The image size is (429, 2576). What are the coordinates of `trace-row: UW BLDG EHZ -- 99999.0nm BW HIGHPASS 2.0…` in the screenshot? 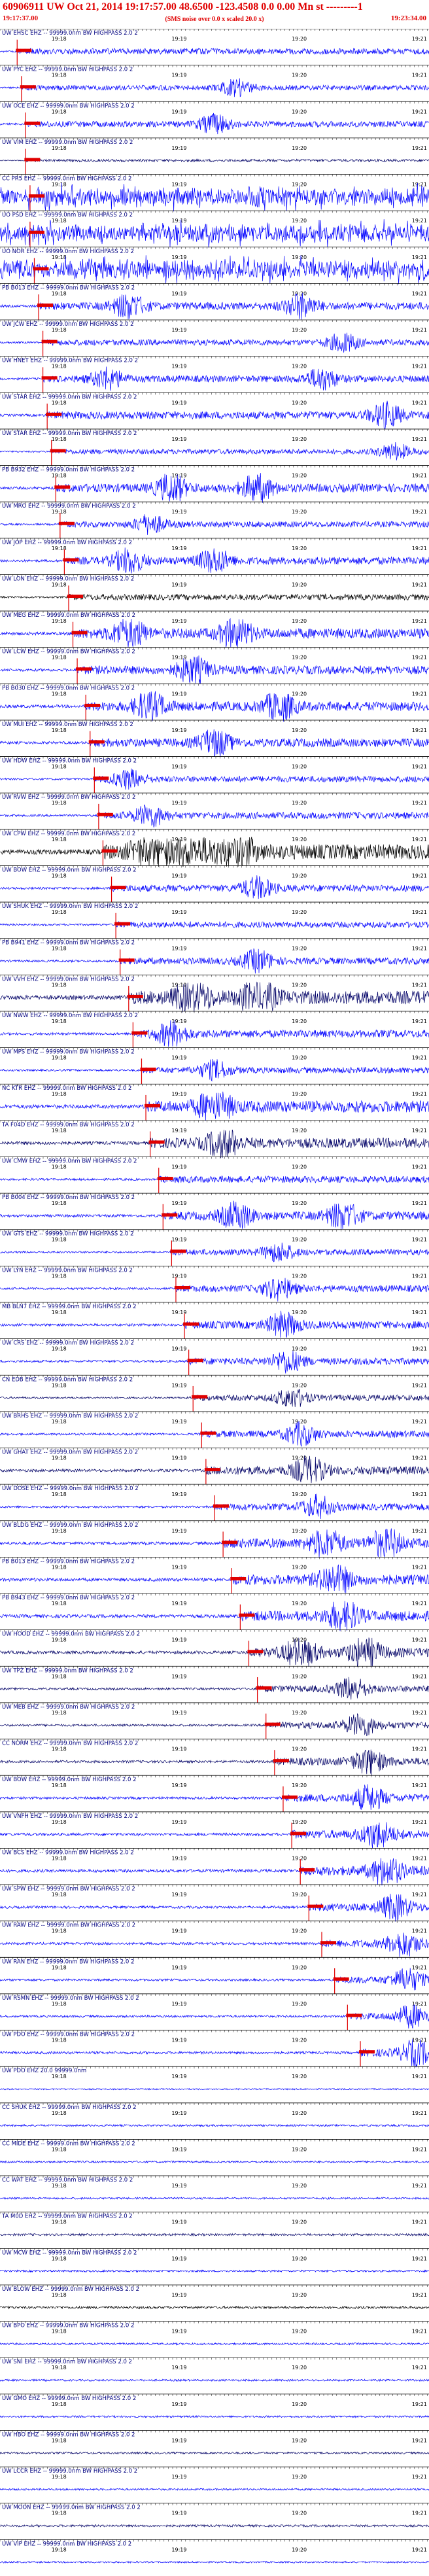 It's located at (214, 1539).